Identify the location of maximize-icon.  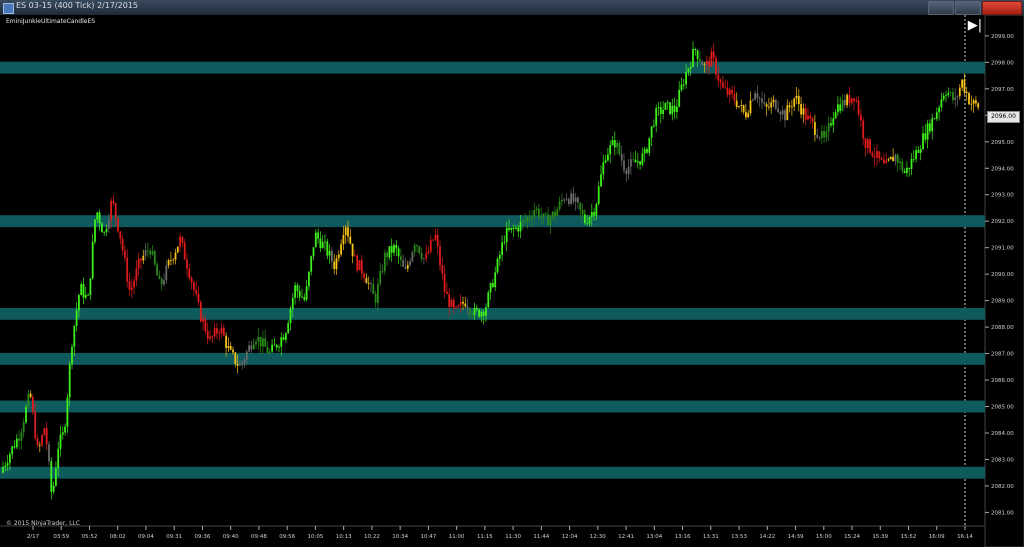
(968, 8).